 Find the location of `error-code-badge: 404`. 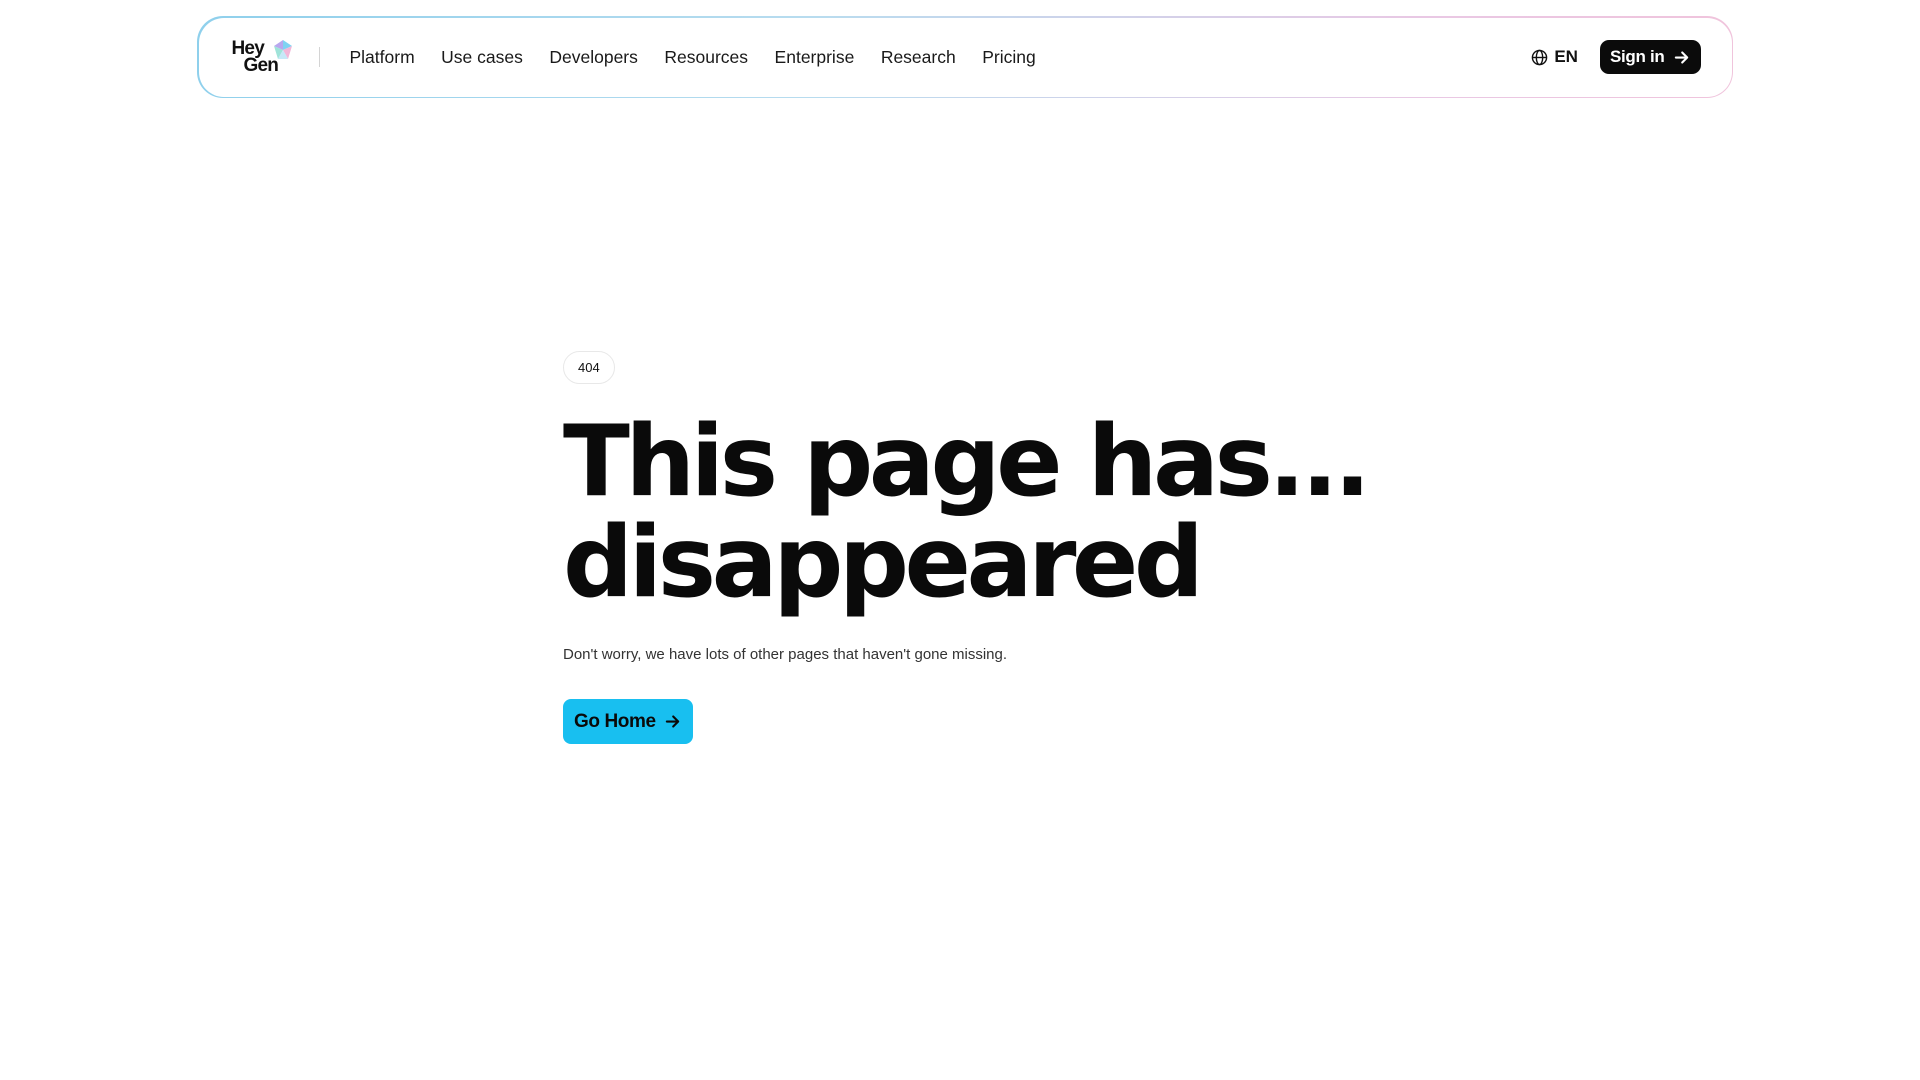

error-code-badge: 404 is located at coordinates (589, 367).